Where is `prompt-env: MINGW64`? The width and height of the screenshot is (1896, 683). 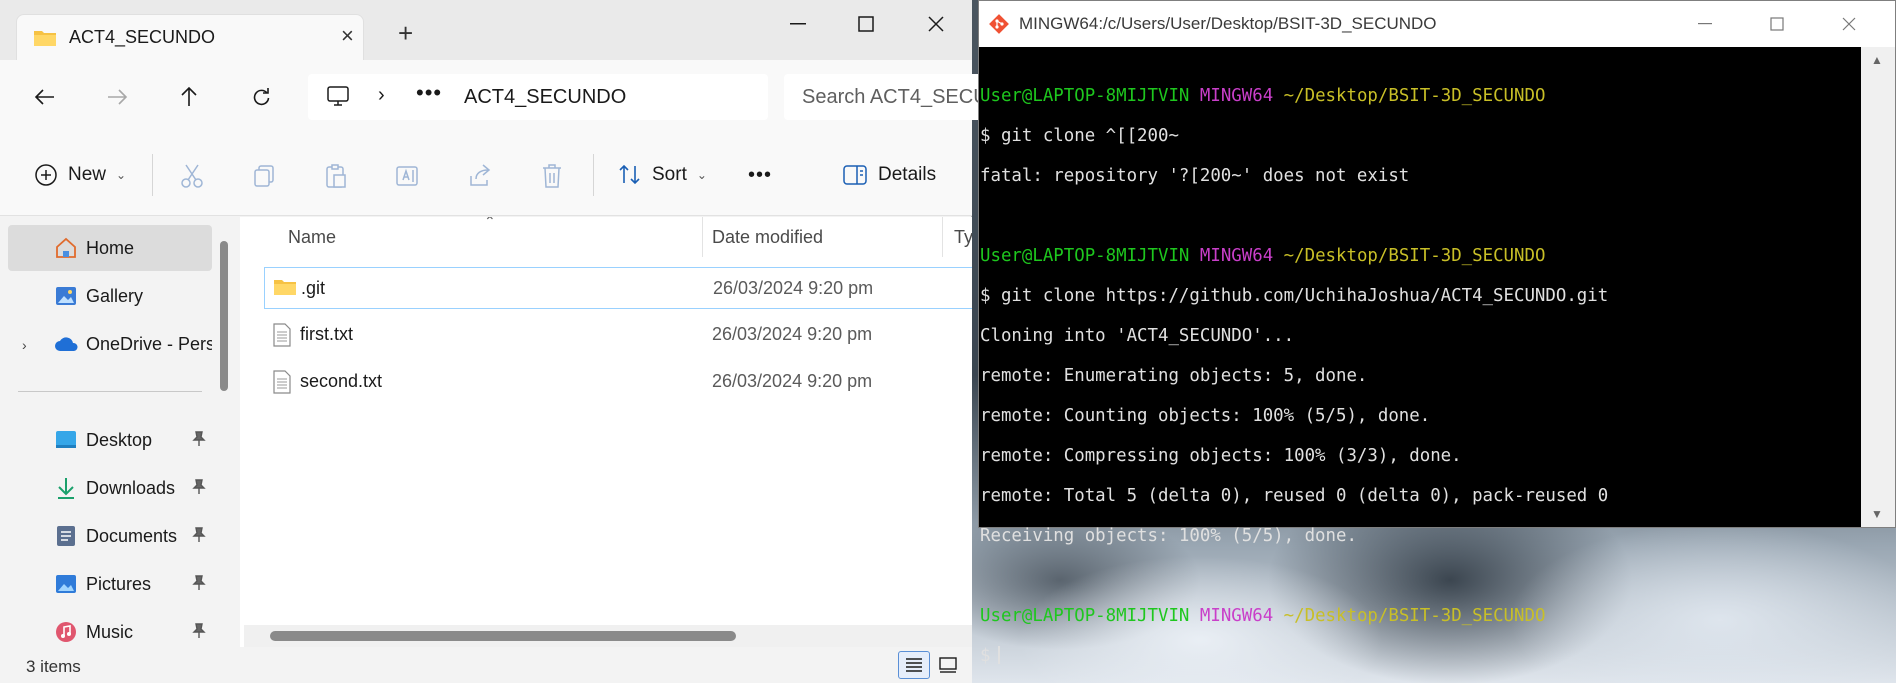
prompt-env: MINGW64 is located at coordinates (1236, 616).